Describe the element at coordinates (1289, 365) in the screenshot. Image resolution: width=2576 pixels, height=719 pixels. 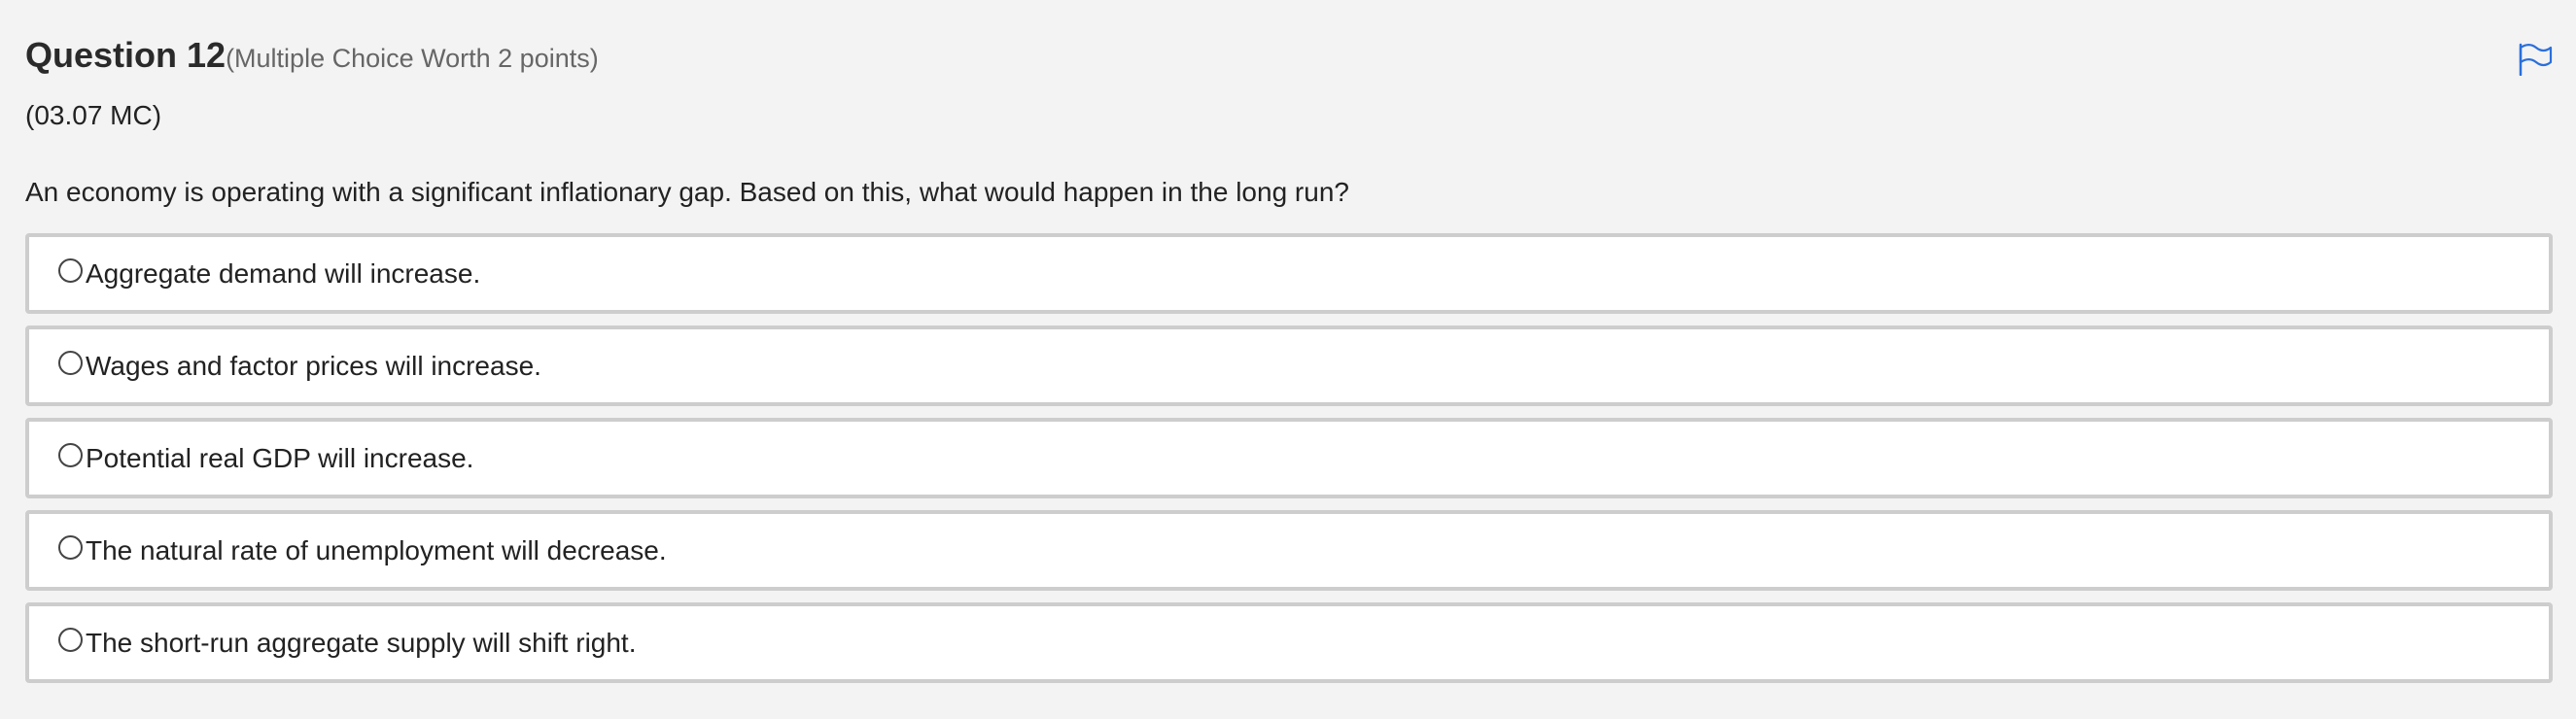
I see `answer-option: Wages and factor prices will increase.` at that location.